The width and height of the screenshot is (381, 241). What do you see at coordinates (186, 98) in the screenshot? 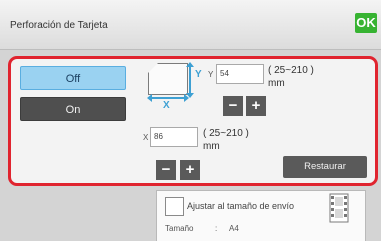
I see `x-arrow-head-right` at bounding box center [186, 98].